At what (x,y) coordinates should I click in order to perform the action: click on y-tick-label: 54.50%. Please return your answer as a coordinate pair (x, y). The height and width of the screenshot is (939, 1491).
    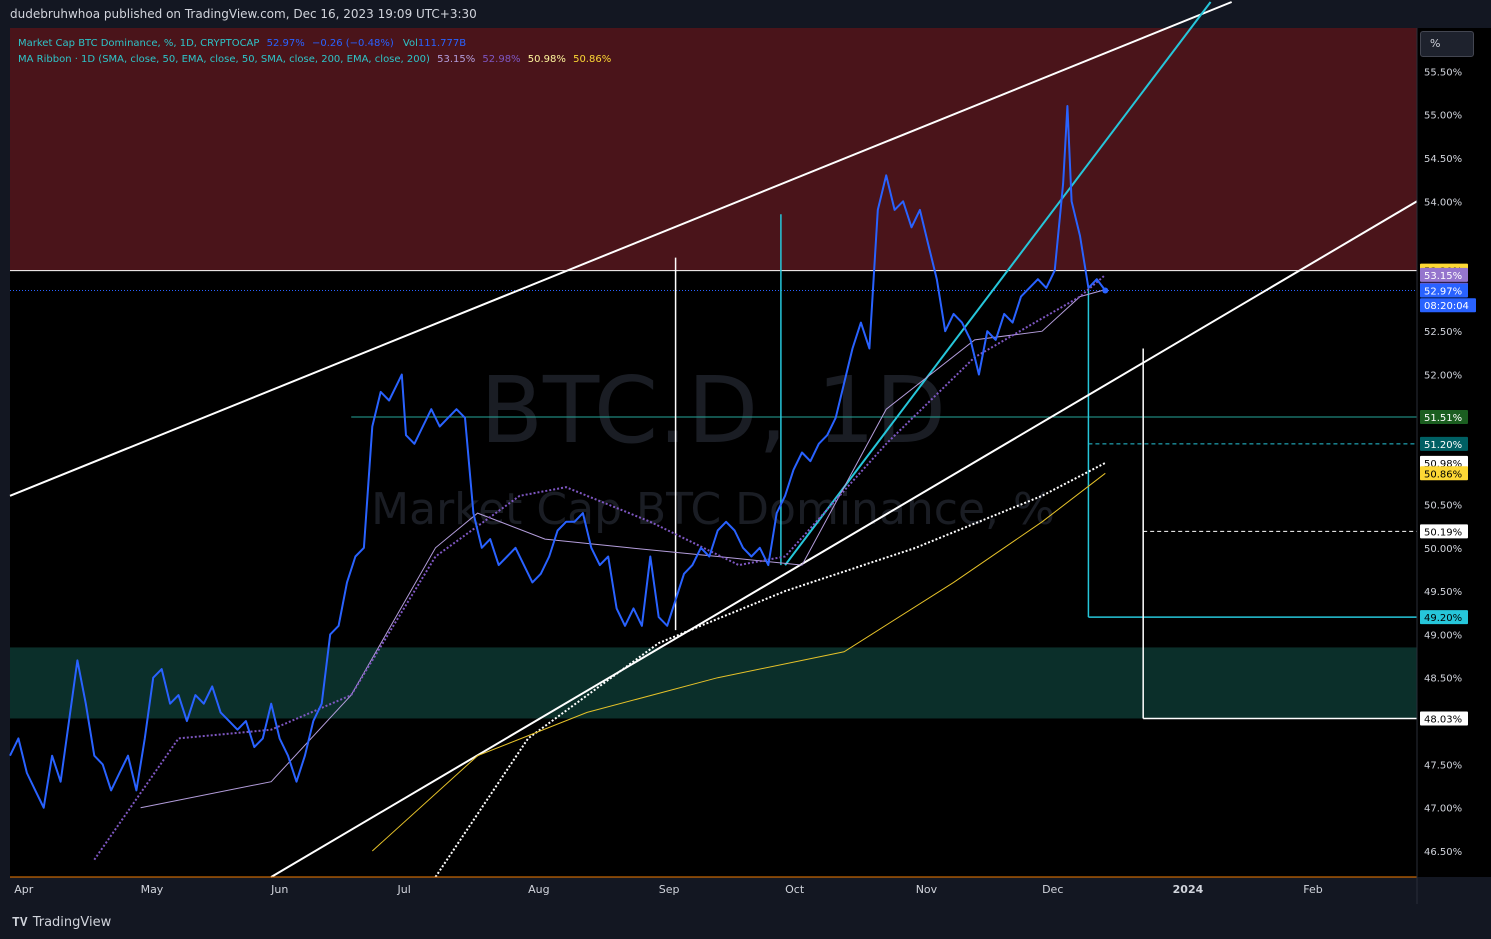
    Looking at the image, I should click on (1443, 159).